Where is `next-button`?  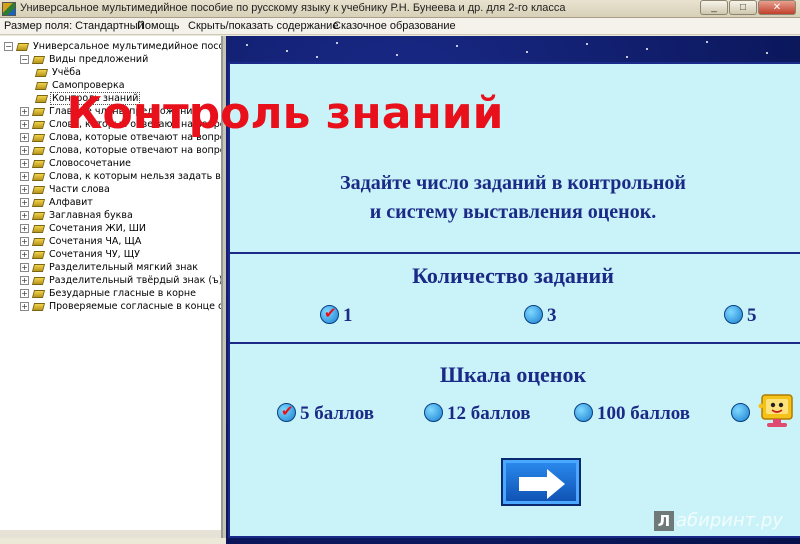
next-button is located at coordinates (541, 482).